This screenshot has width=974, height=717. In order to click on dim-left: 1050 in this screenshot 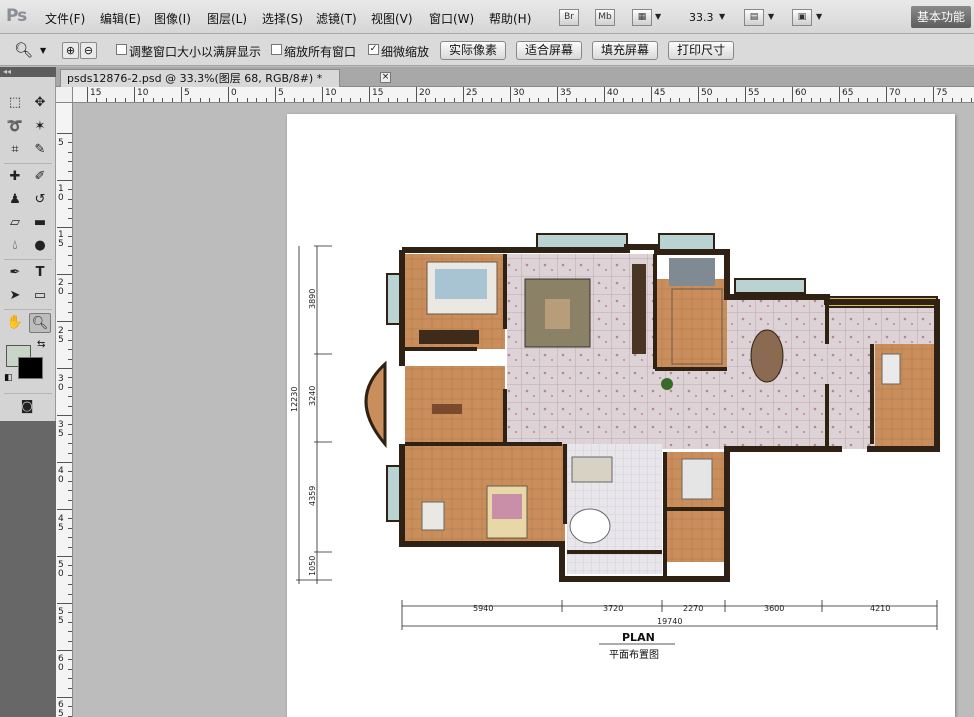, I will do `click(312, 566)`.